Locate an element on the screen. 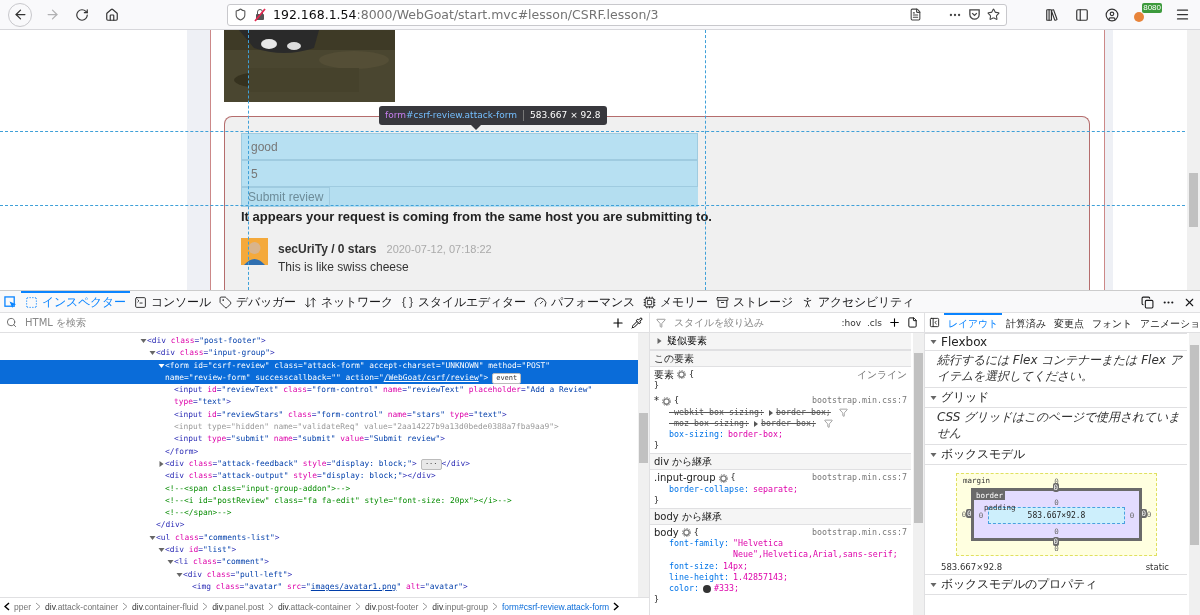 This screenshot has height=615, width=1200. css-property: font-size: is located at coordinates (694, 566).